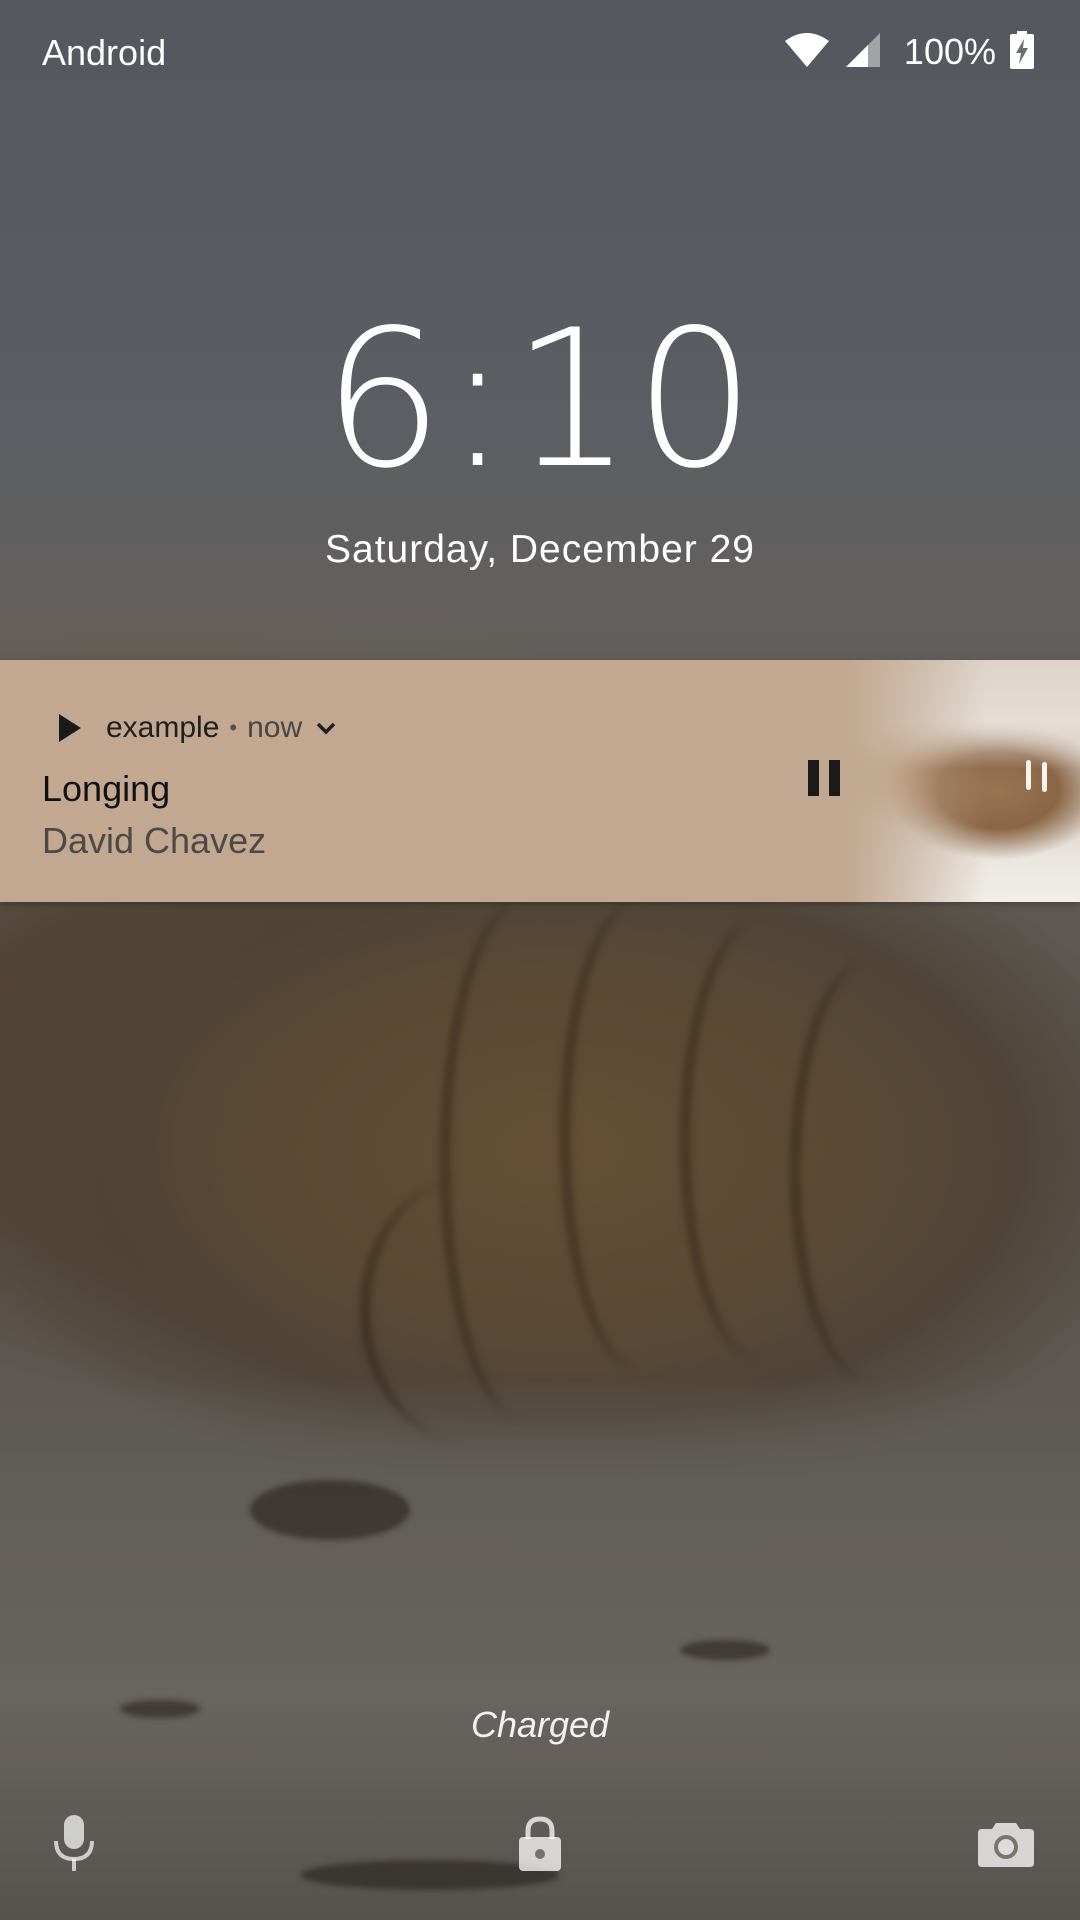 Image resolution: width=1080 pixels, height=1920 pixels. I want to click on voice-assist-button, so click(74, 1845).